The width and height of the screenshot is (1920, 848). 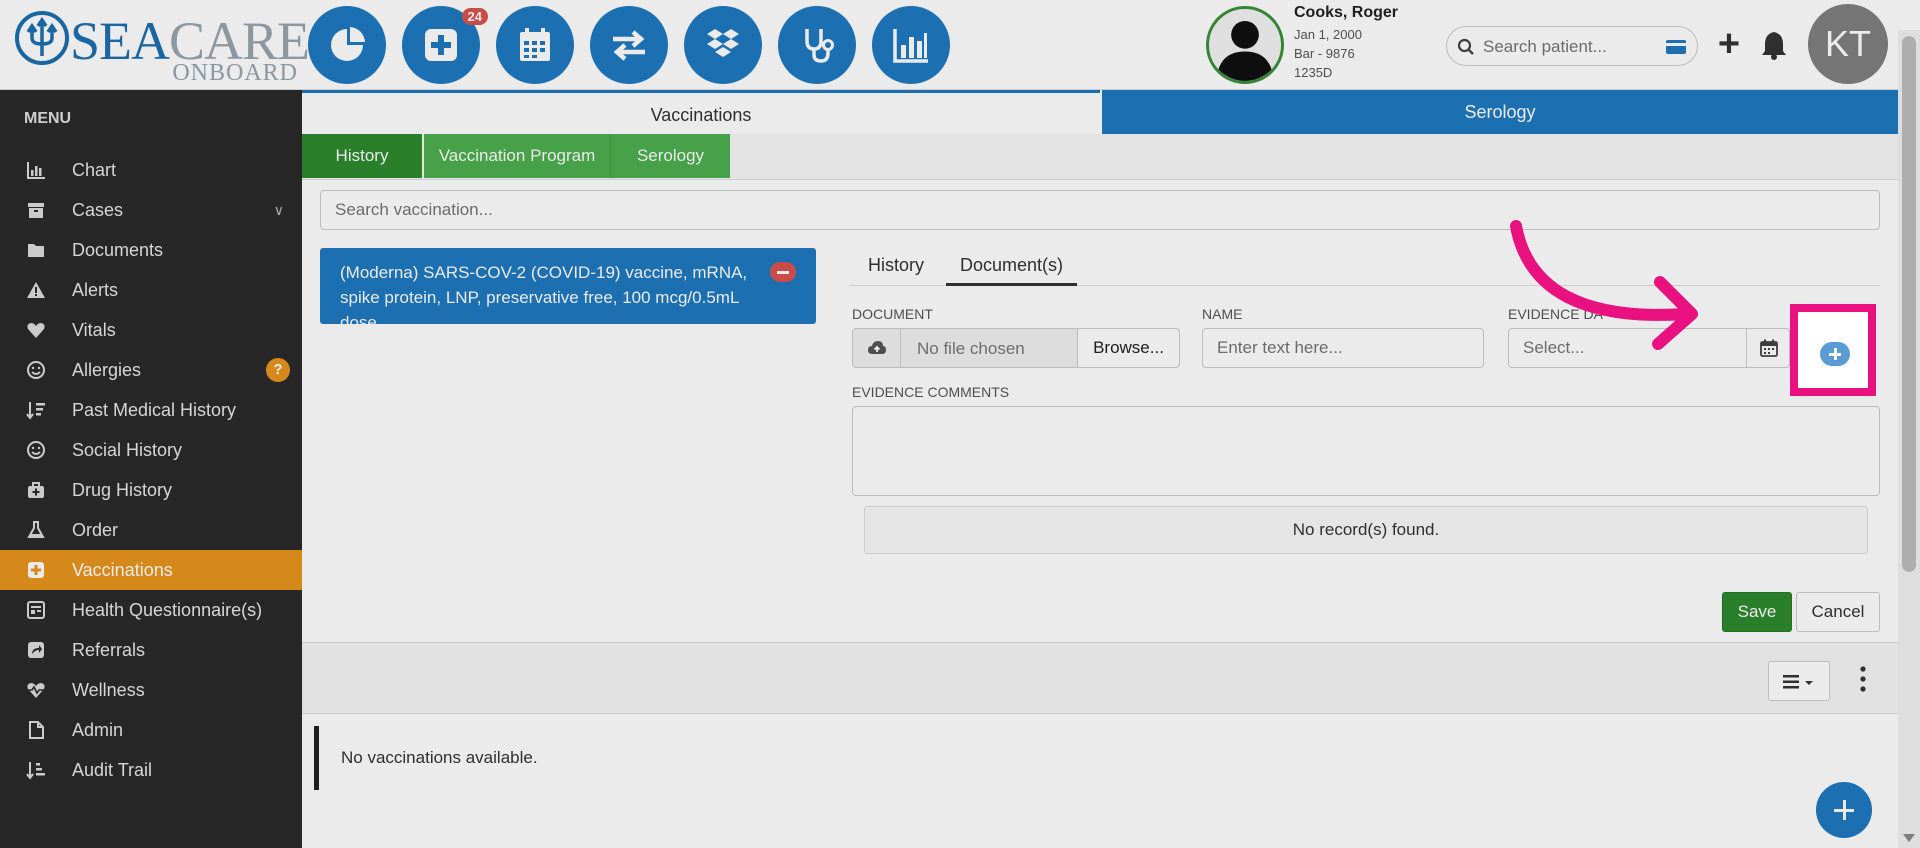 I want to click on list-menu-icon, so click(x=1798, y=682).